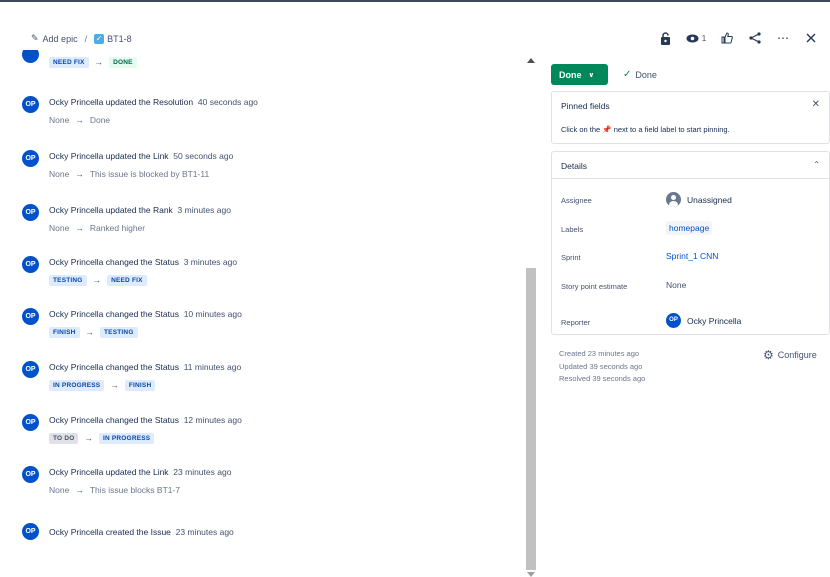  I want to click on activity-scrollbar, so click(531, 315).